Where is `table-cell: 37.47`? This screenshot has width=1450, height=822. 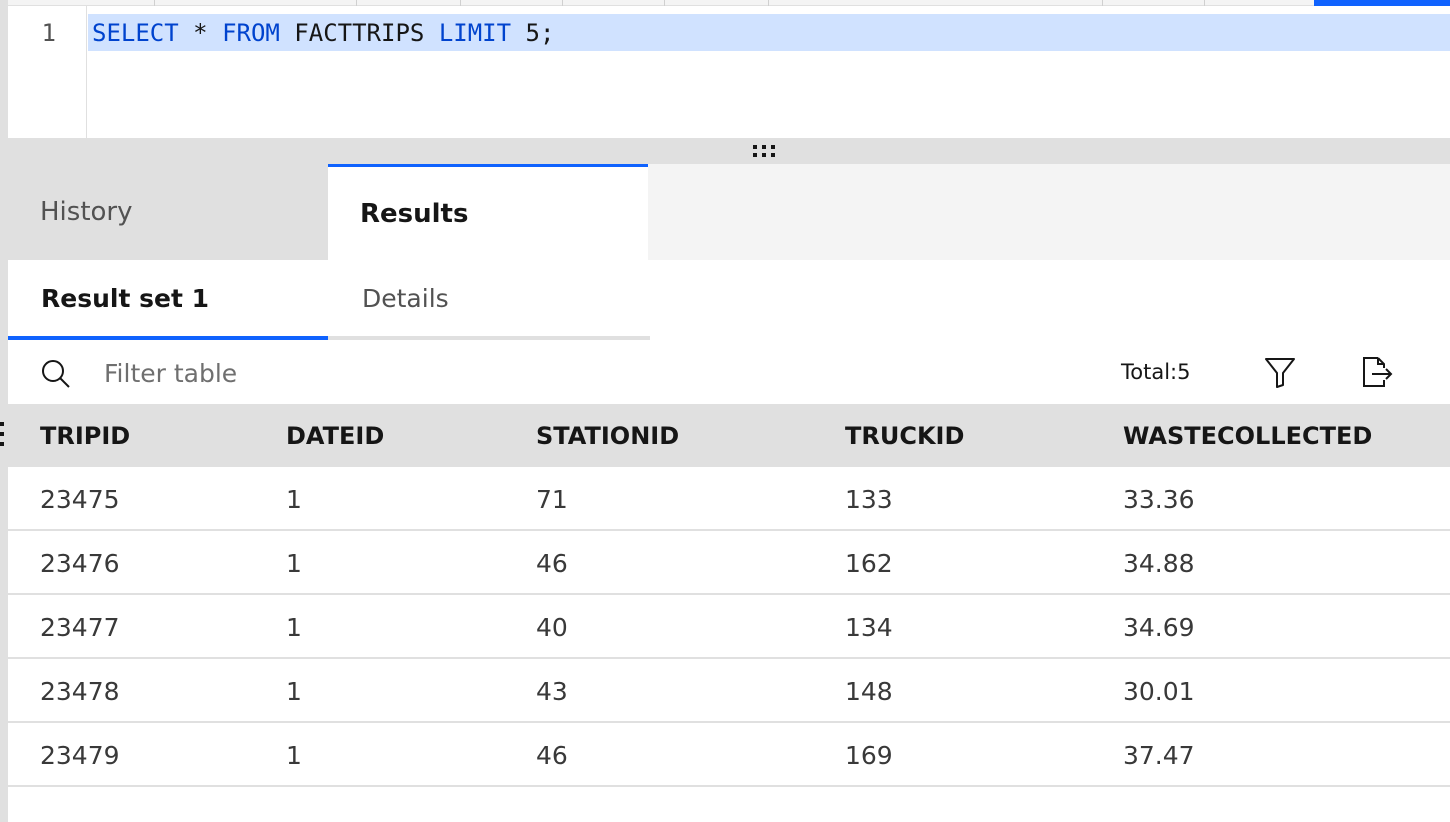 table-cell: 37.47 is located at coordinates (1159, 755).